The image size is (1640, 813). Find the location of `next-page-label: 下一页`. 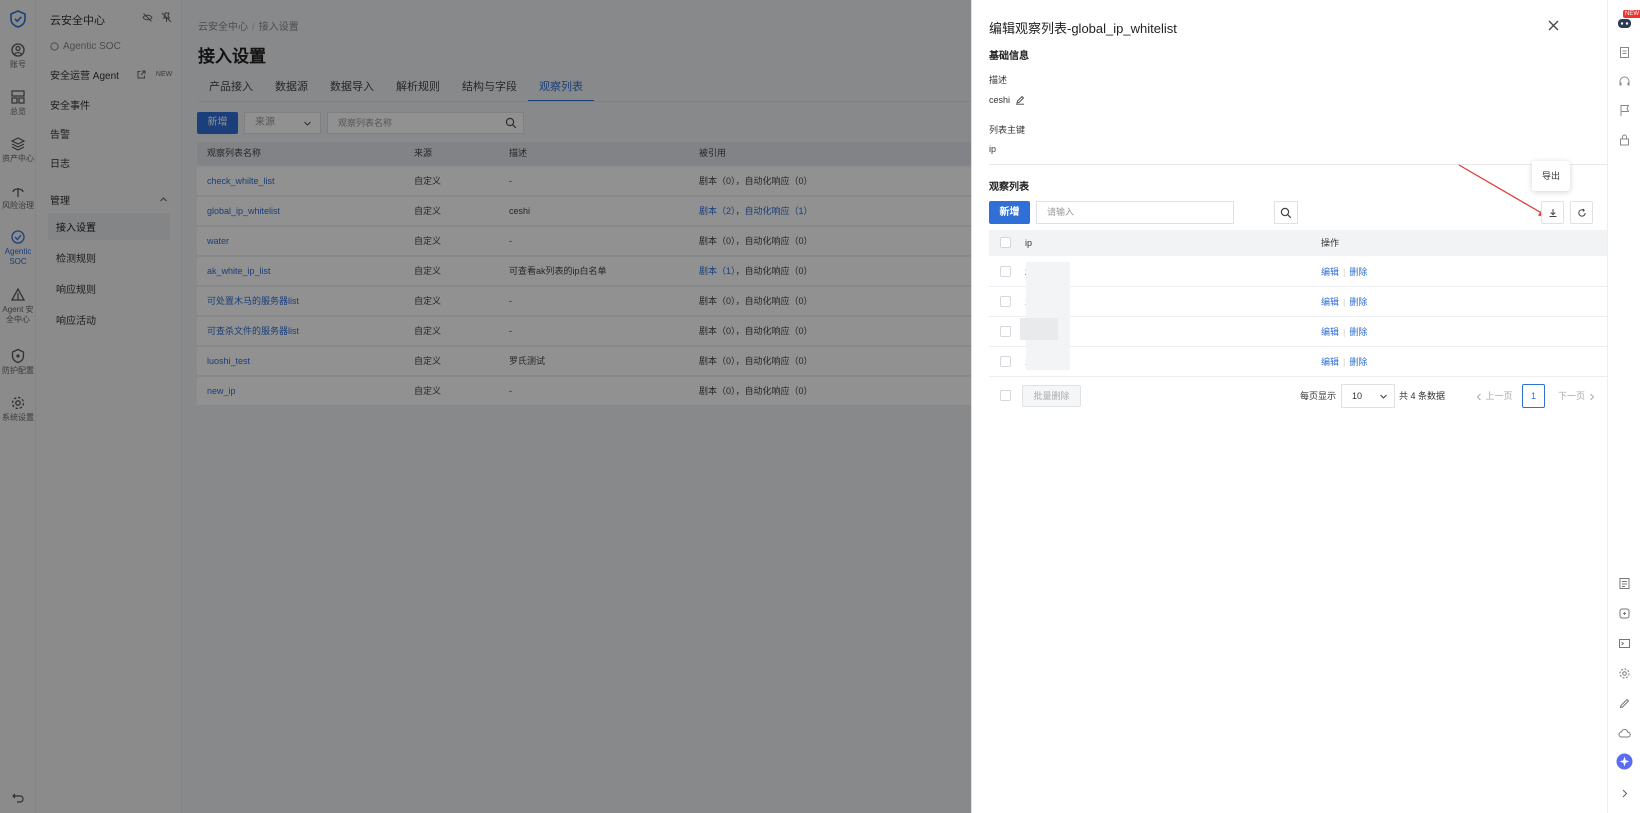

next-page-label: 下一页 is located at coordinates (1572, 396).